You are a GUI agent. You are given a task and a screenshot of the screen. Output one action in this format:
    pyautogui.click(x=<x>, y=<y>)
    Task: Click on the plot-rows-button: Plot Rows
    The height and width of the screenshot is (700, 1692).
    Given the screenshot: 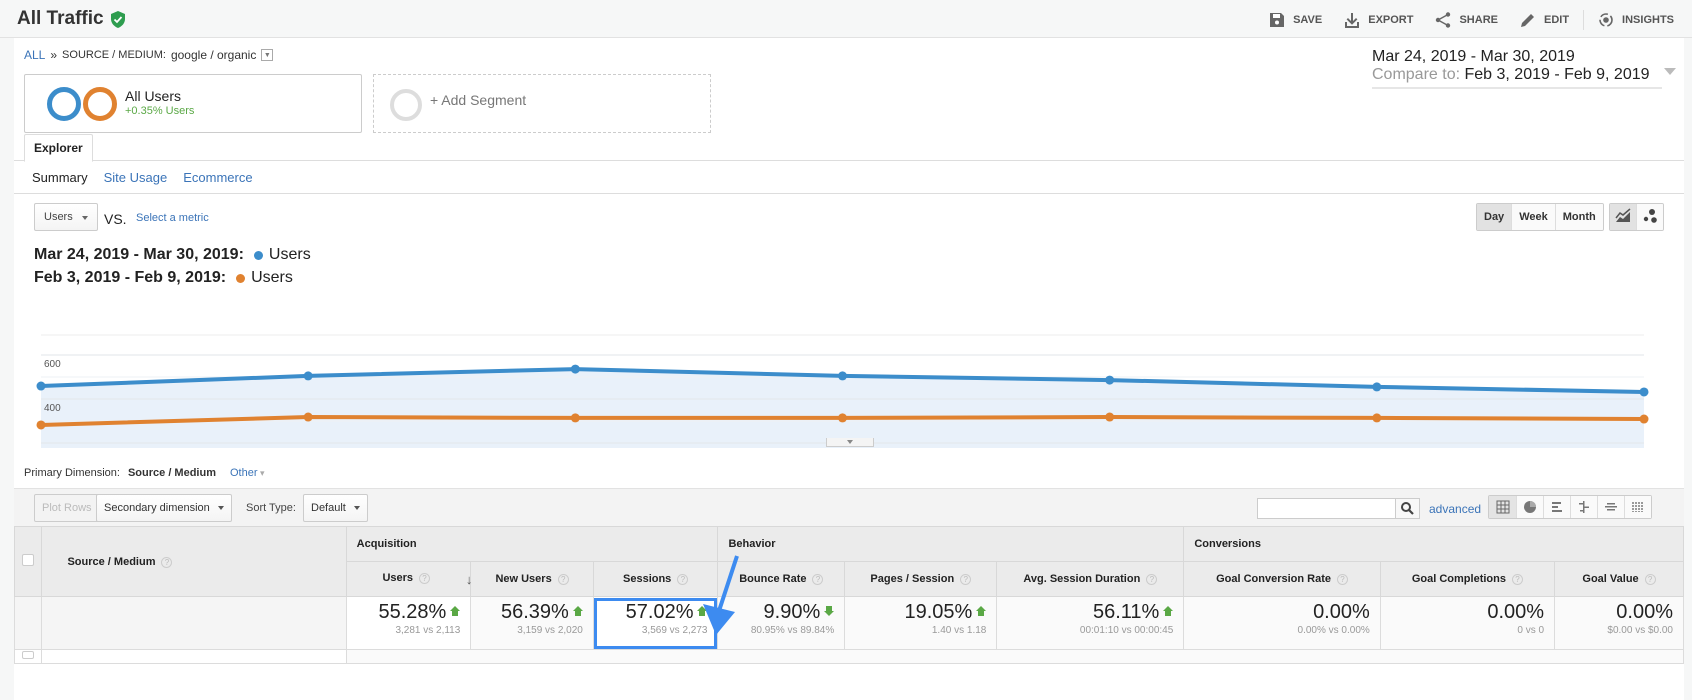 What is the action you would take?
    pyautogui.click(x=67, y=508)
    